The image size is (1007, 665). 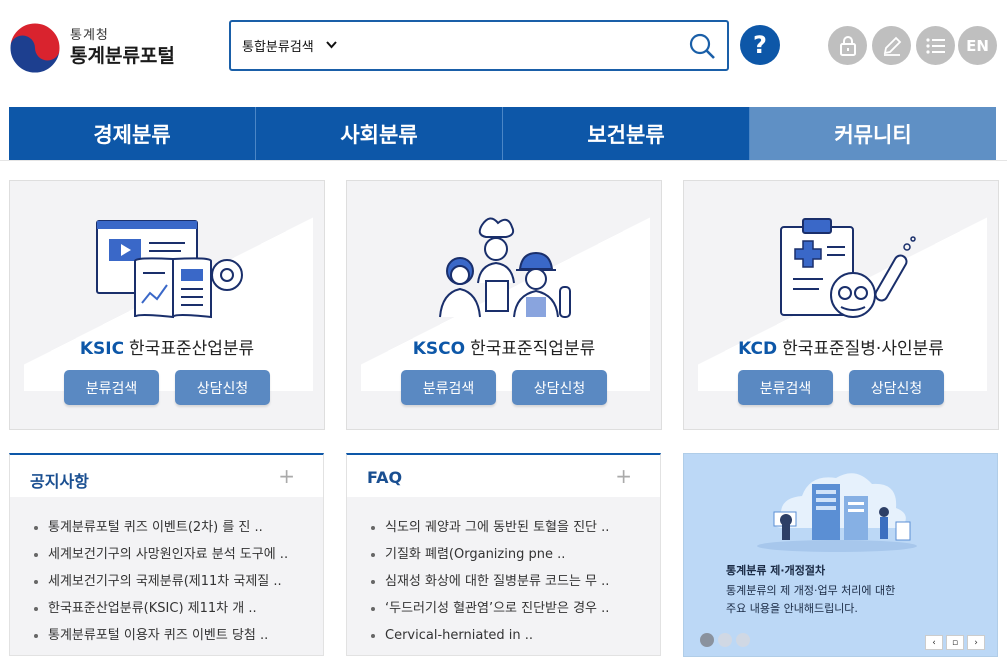 What do you see at coordinates (222, 387) in the screenshot?
I see `ksic-consult-button: 상담신청` at bounding box center [222, 387].